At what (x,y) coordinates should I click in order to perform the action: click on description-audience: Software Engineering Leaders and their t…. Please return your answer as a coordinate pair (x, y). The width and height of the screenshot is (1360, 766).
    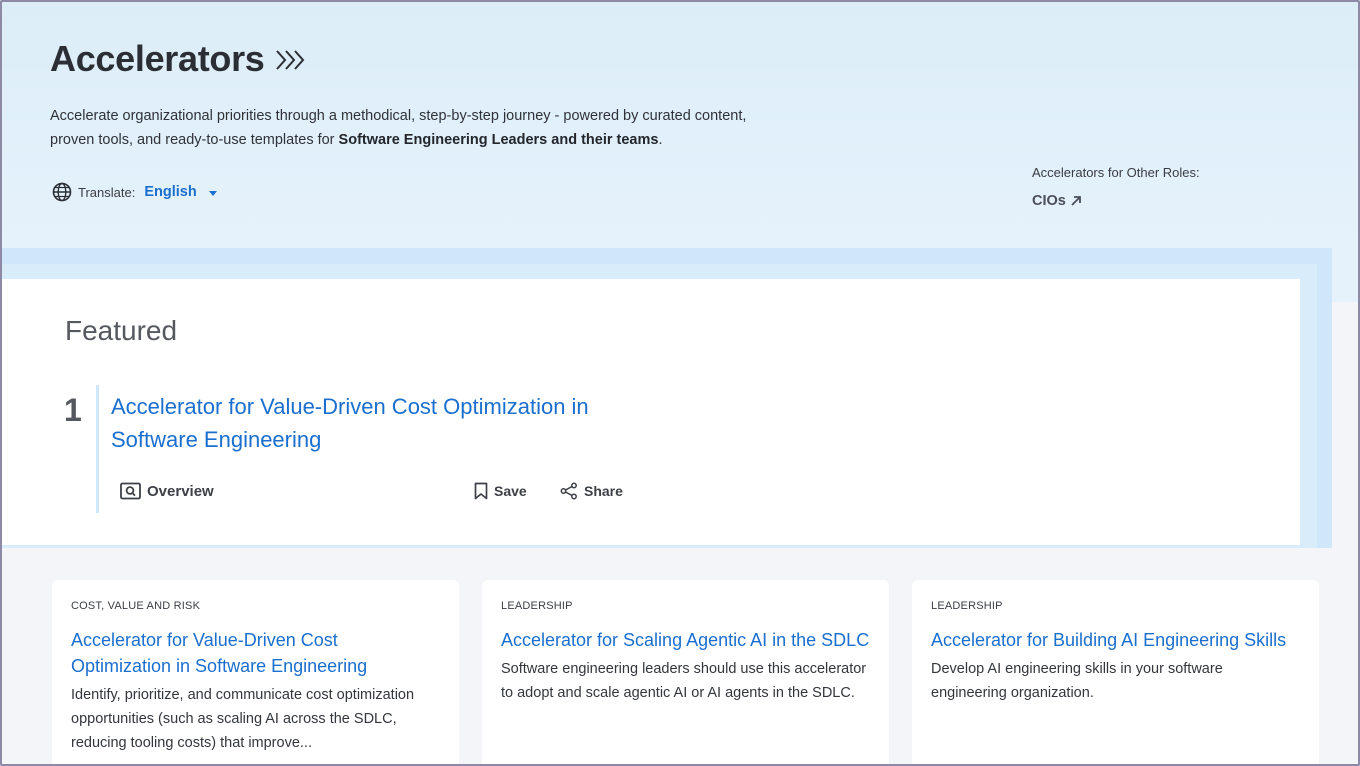
    Looking at the image, I should click on (498, 140).